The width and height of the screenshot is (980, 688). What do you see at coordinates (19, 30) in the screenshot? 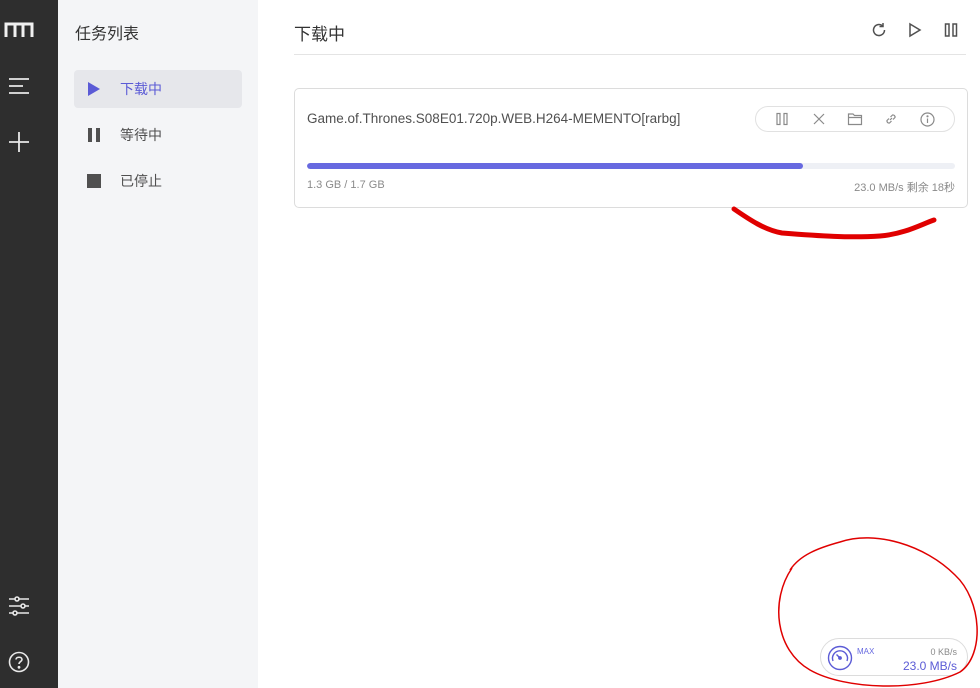
I see `logo-icon` at bounding box center [19, 30].